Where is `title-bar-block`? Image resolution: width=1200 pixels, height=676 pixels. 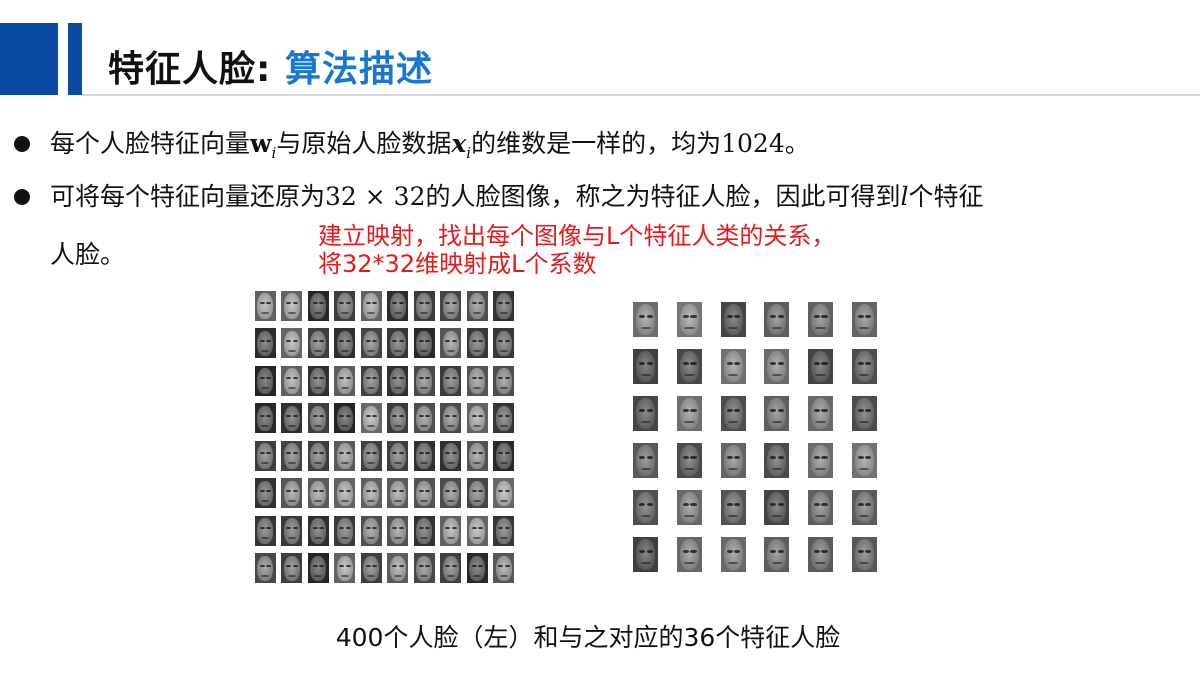
title-bar-block is located at coordinates (29, 59).